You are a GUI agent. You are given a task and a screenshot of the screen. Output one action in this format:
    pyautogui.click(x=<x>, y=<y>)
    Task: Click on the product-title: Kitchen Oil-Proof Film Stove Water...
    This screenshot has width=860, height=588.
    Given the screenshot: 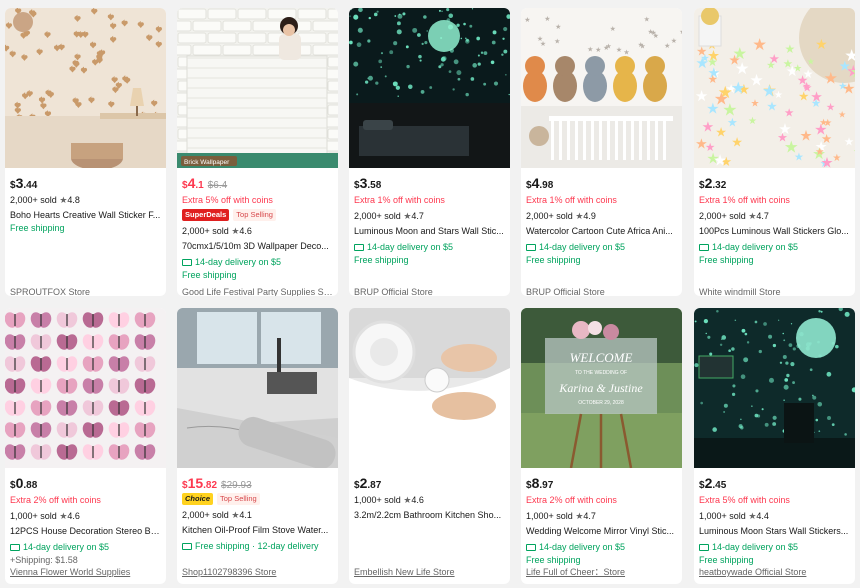 What is the action you would take?
    pyautogui.click(x=257, y=530)
    